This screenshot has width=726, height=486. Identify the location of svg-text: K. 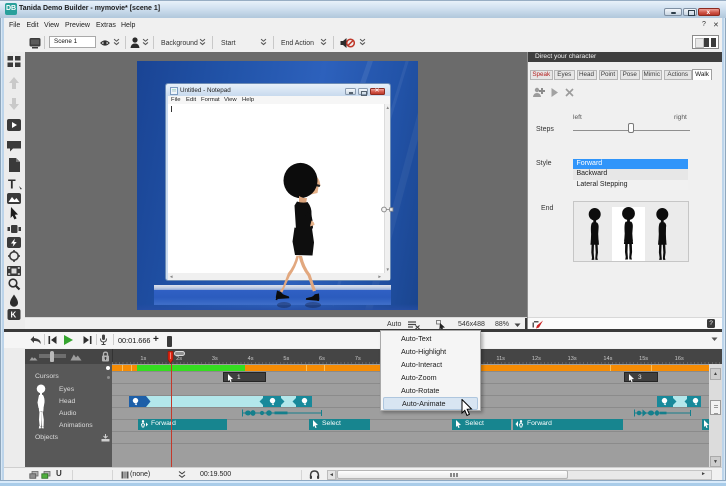
(14, 315).